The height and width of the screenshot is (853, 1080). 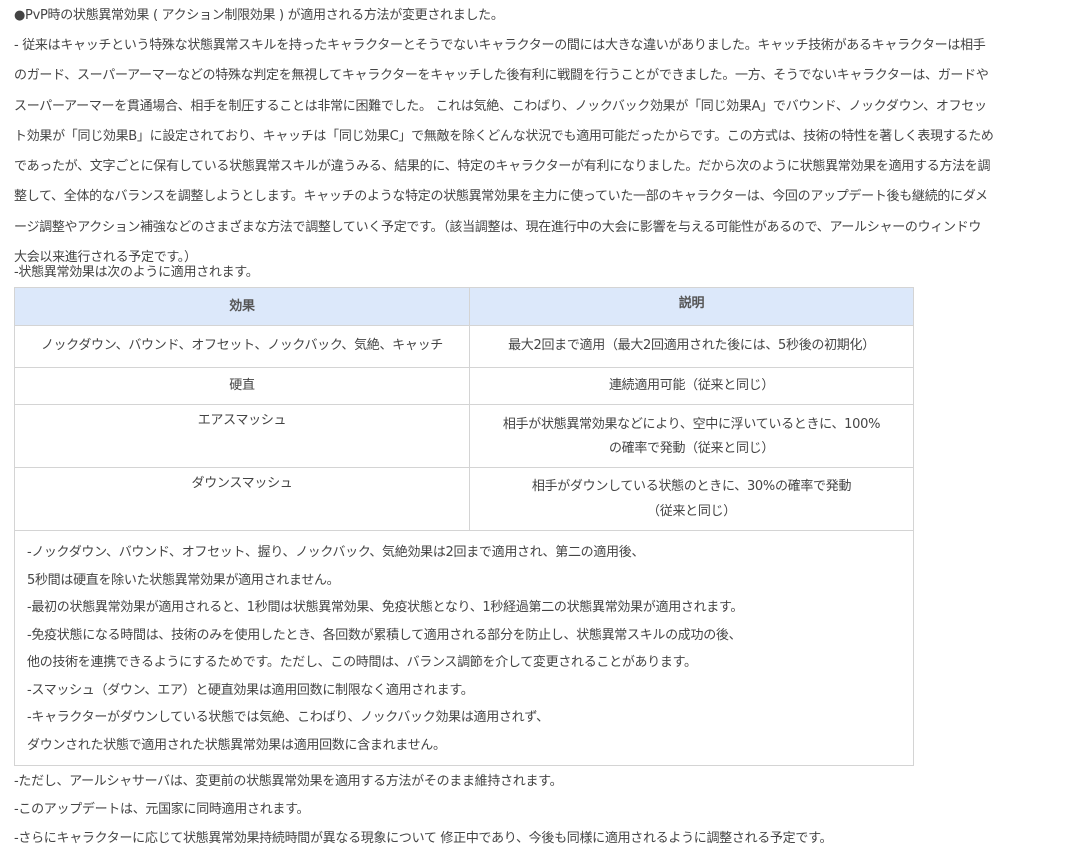 I want to click on effect-cell: エアスマッシュ, so click(x=242, y=436).